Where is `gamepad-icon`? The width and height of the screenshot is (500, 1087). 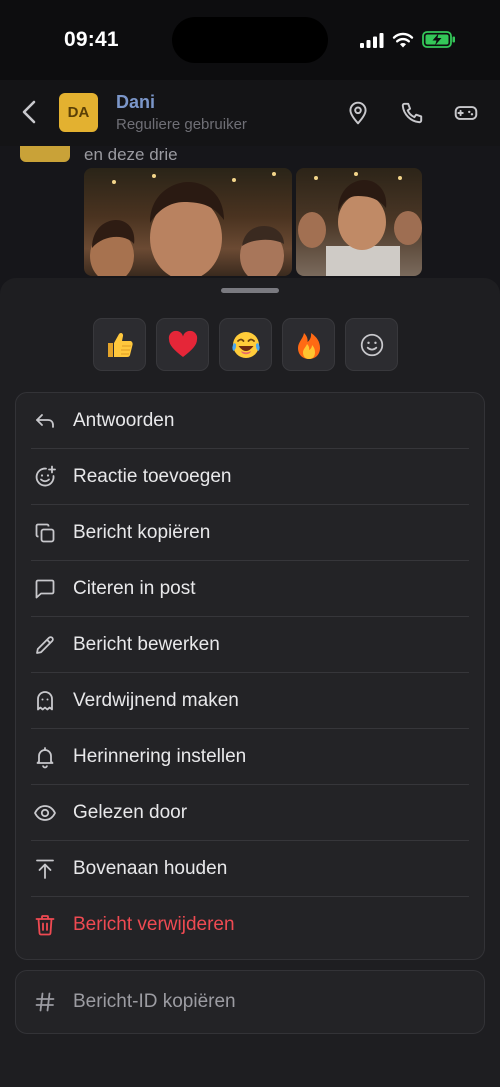 gamepad-icon is located at coordinates (466, 113).